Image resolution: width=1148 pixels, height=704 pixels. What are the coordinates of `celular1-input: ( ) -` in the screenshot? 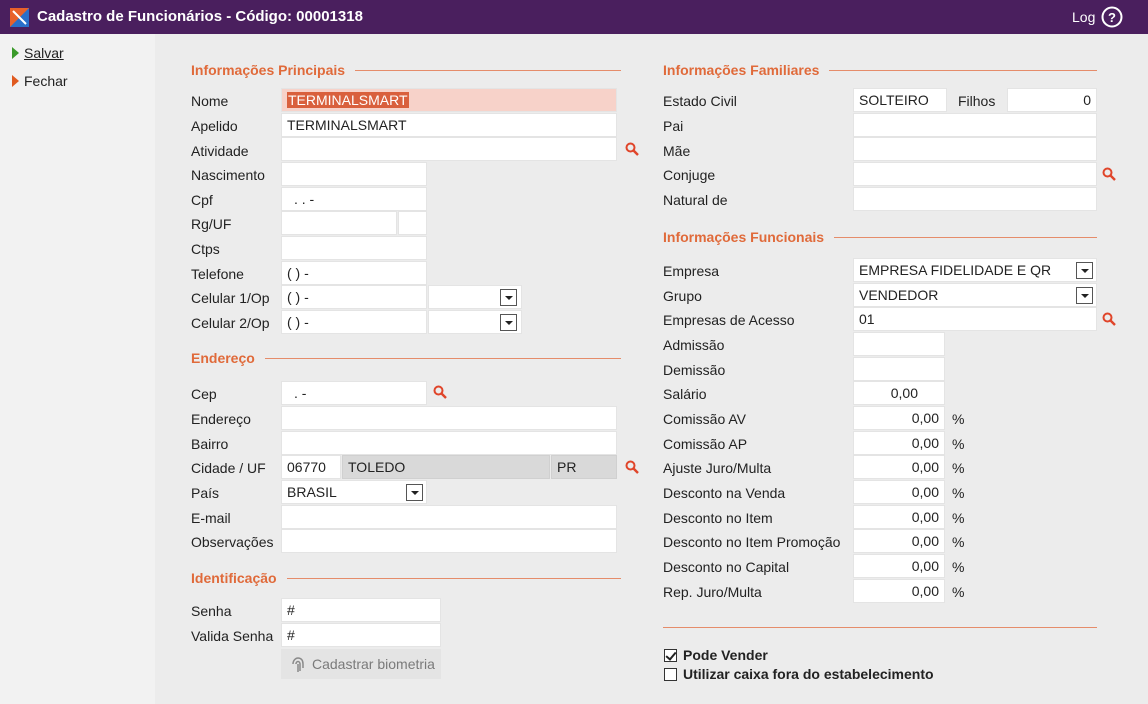 It's located at (354, 297).